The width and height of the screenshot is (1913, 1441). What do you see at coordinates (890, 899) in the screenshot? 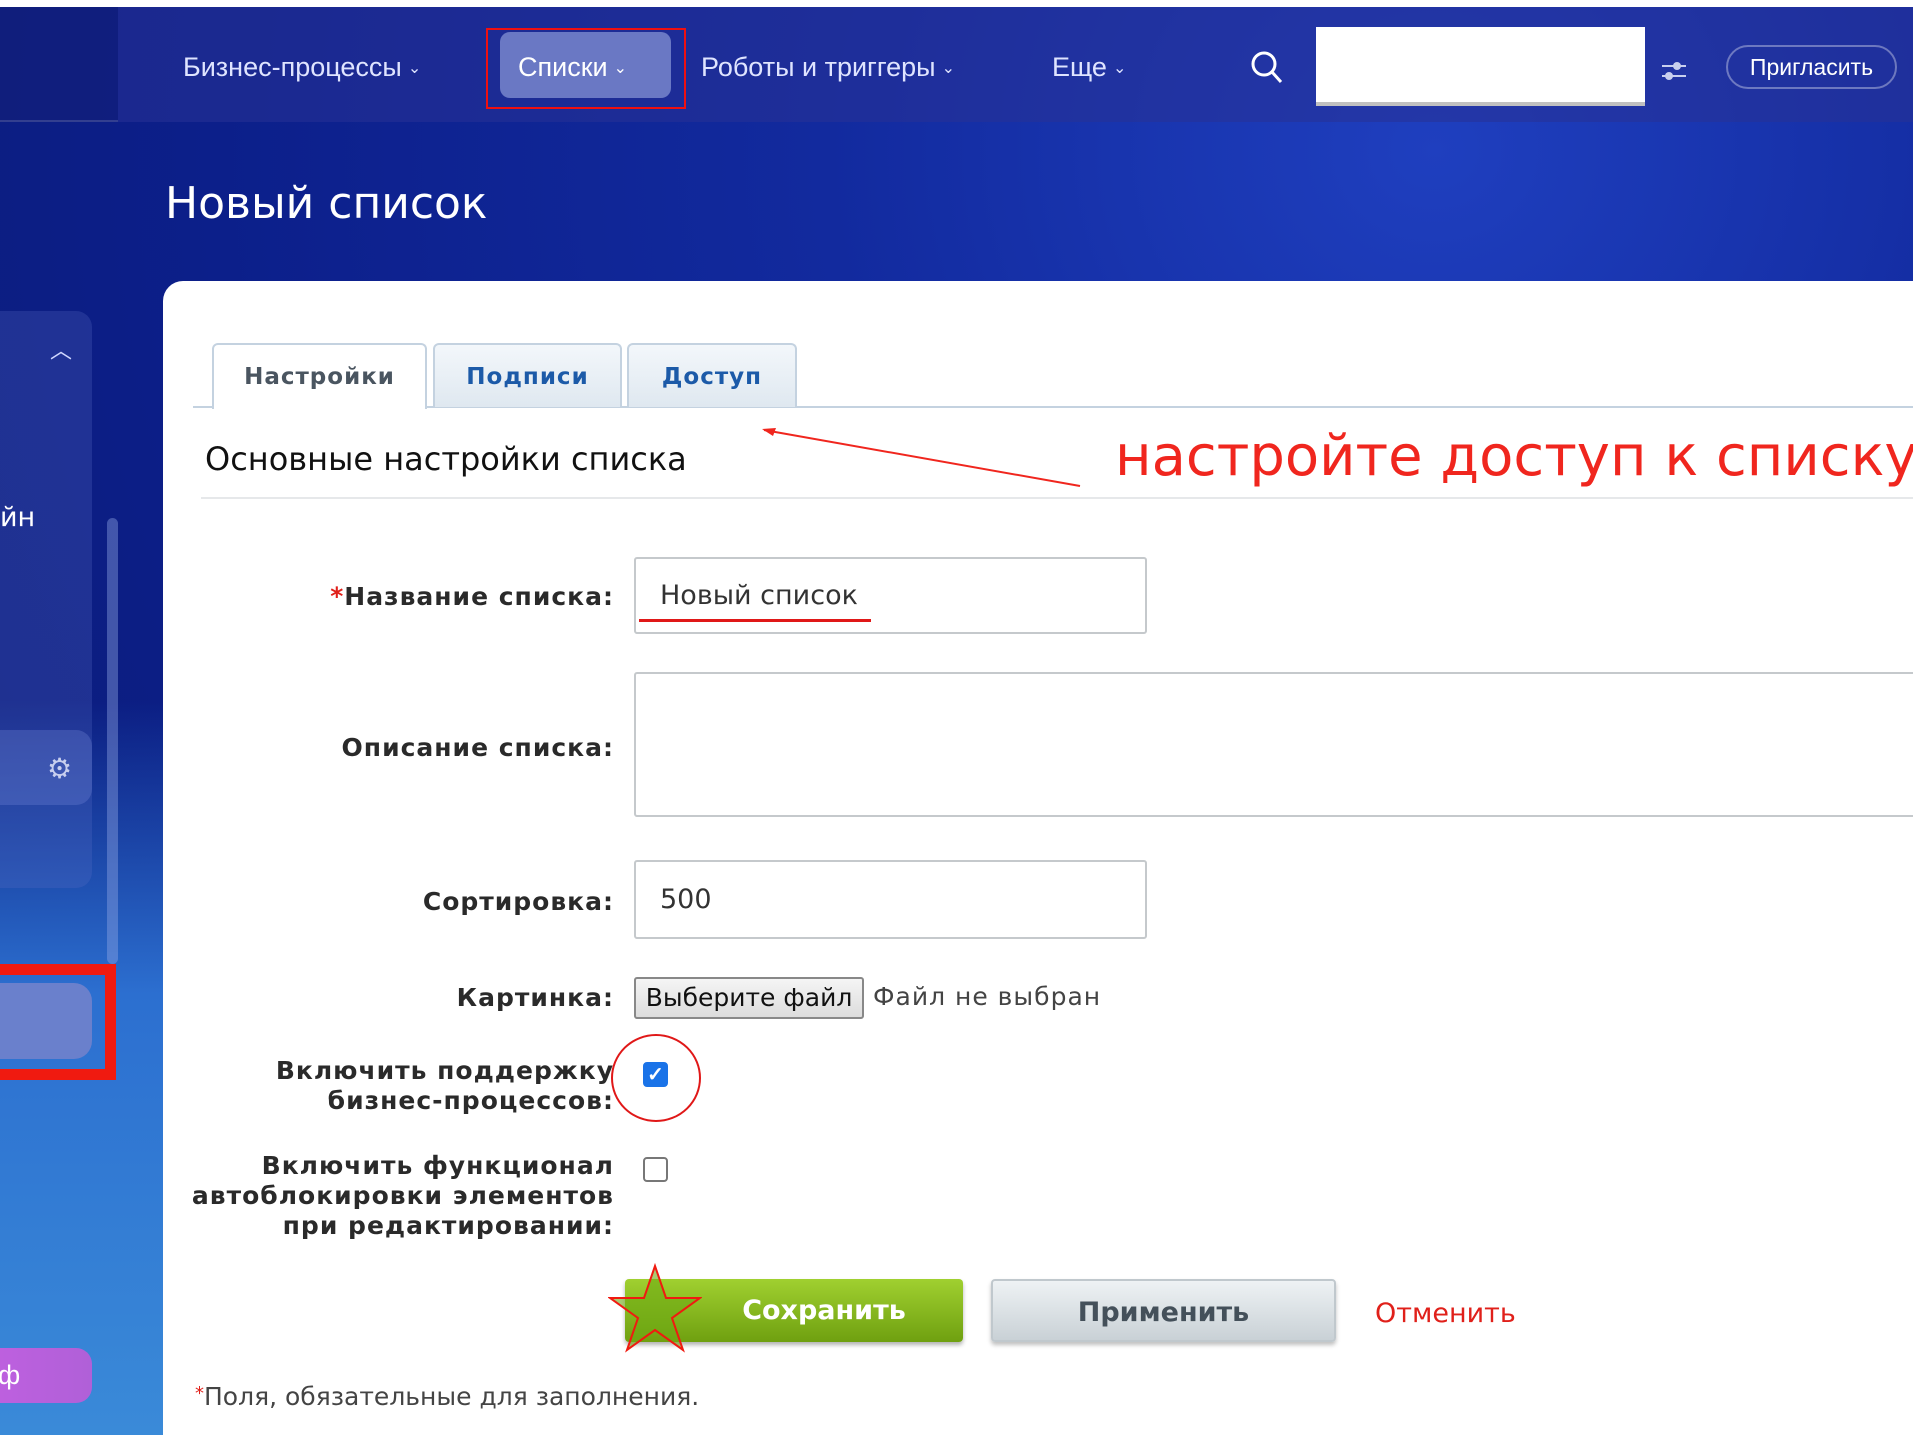
I see `sort-input: 500` at bounding box center [890, 899].